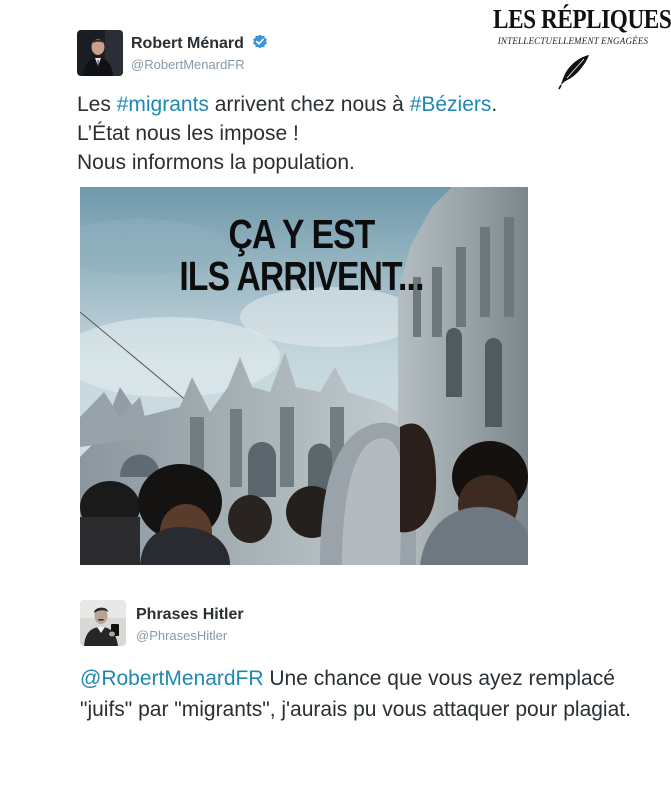 The image size is (671, 788). I want to click on tweet-line-3: Nous informons la population., so click(216, 162).